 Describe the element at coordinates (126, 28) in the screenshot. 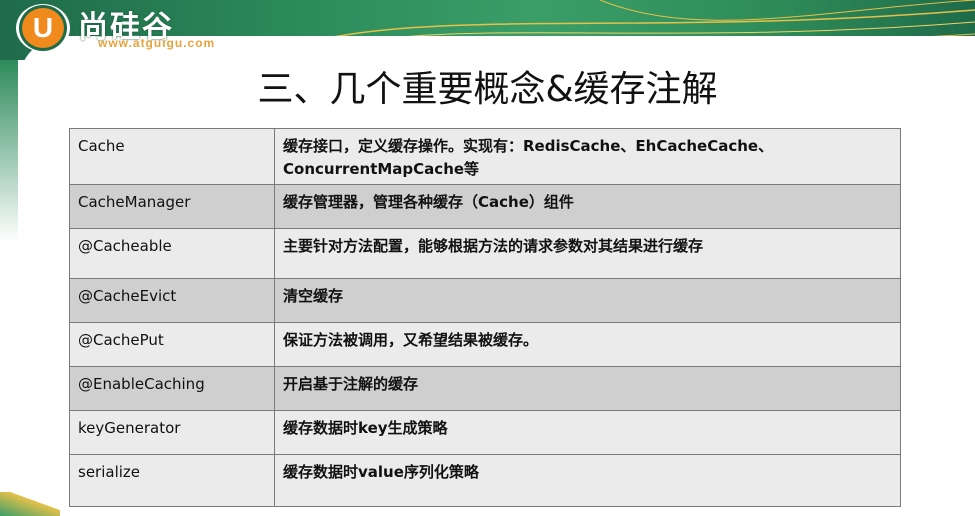

I see `logo: U 尚硅谷 www.atguigu.com` at that location.